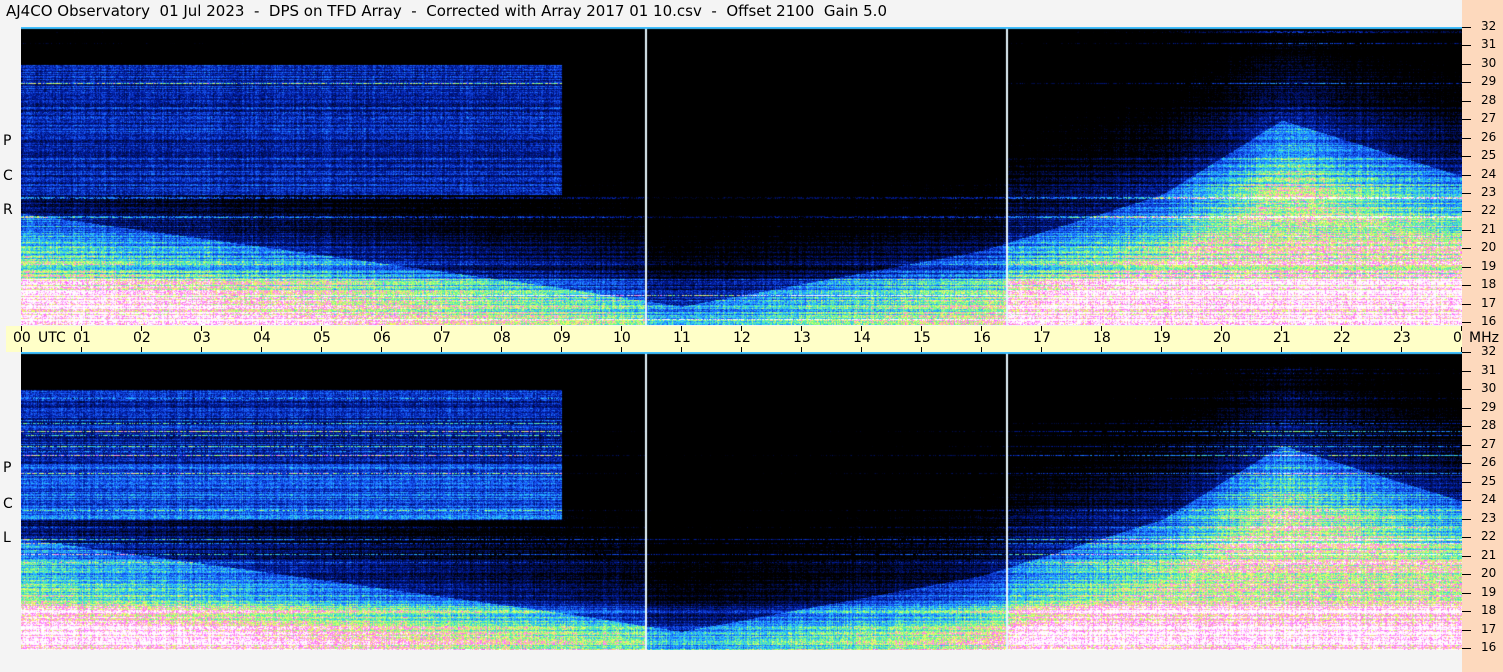 The image size is (1503, 672). Describe the element at coordinates (1342, 338) in the screenshot. I see `time-tick-label: 22` at that location.